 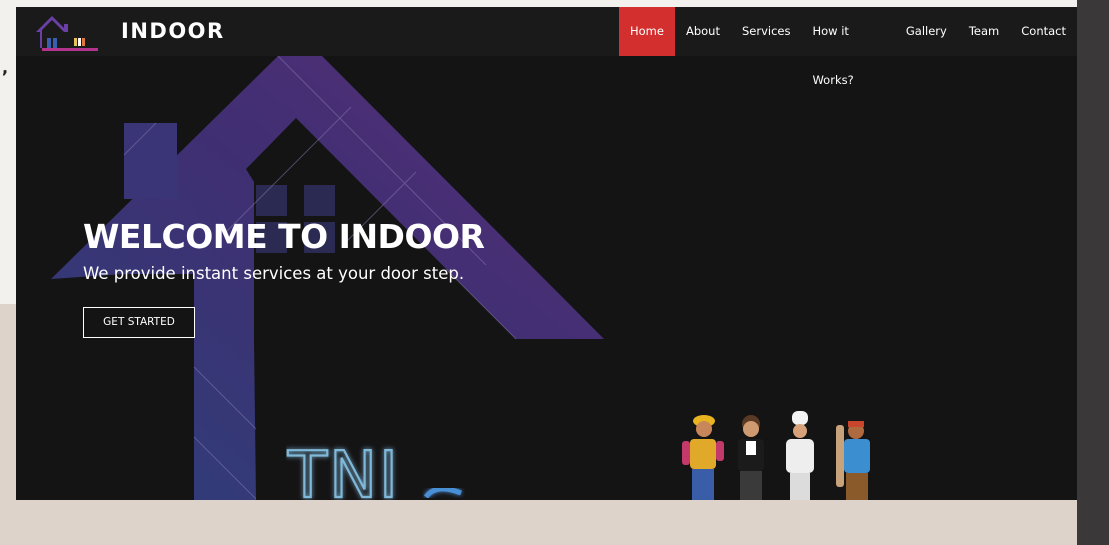 What do you see at coordinates (984, 31) in the screenshot?
I see `nav-team: Team` at bounding box center [984, 31].